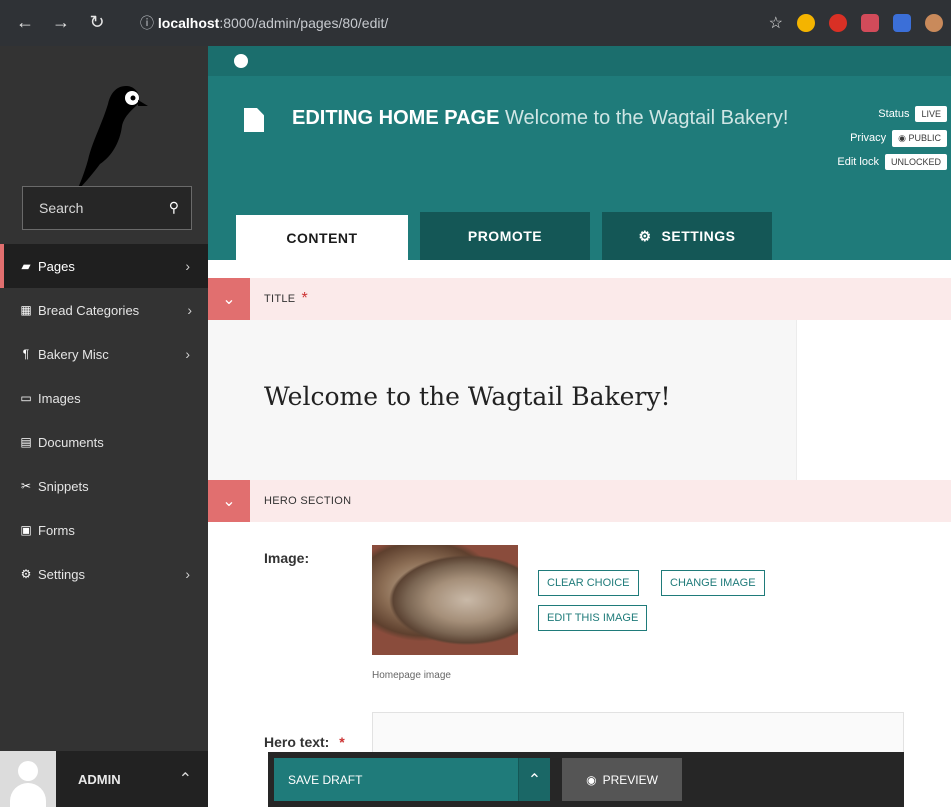  Describe the element at coordinates (931, 114) in the screenshot. I see `status-badge: LIVE` at that location.